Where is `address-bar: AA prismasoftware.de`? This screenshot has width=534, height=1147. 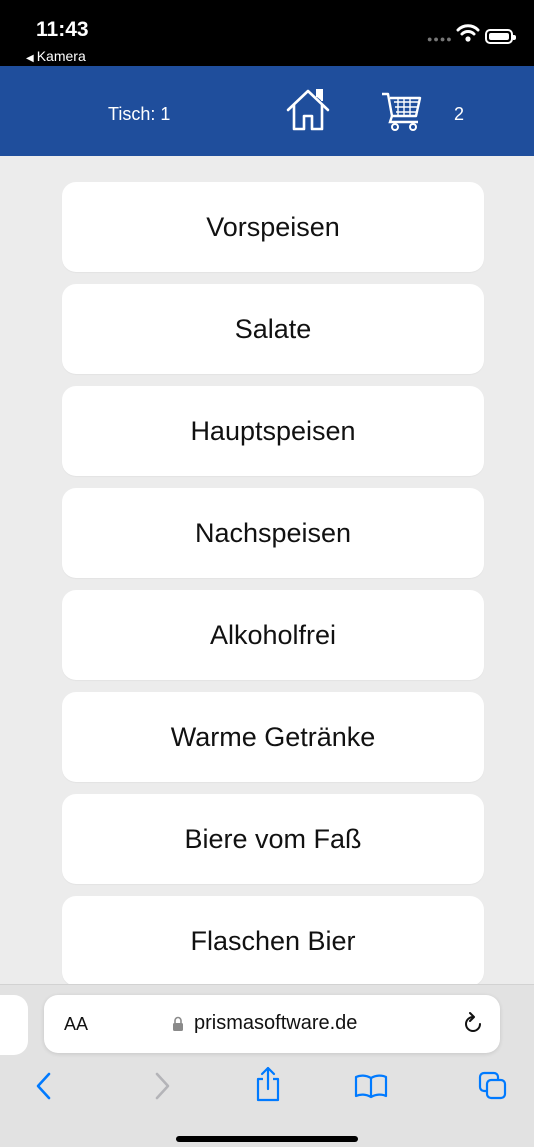 address-bar: AA prismasoftware.de is located at coordinates (272, 1024).